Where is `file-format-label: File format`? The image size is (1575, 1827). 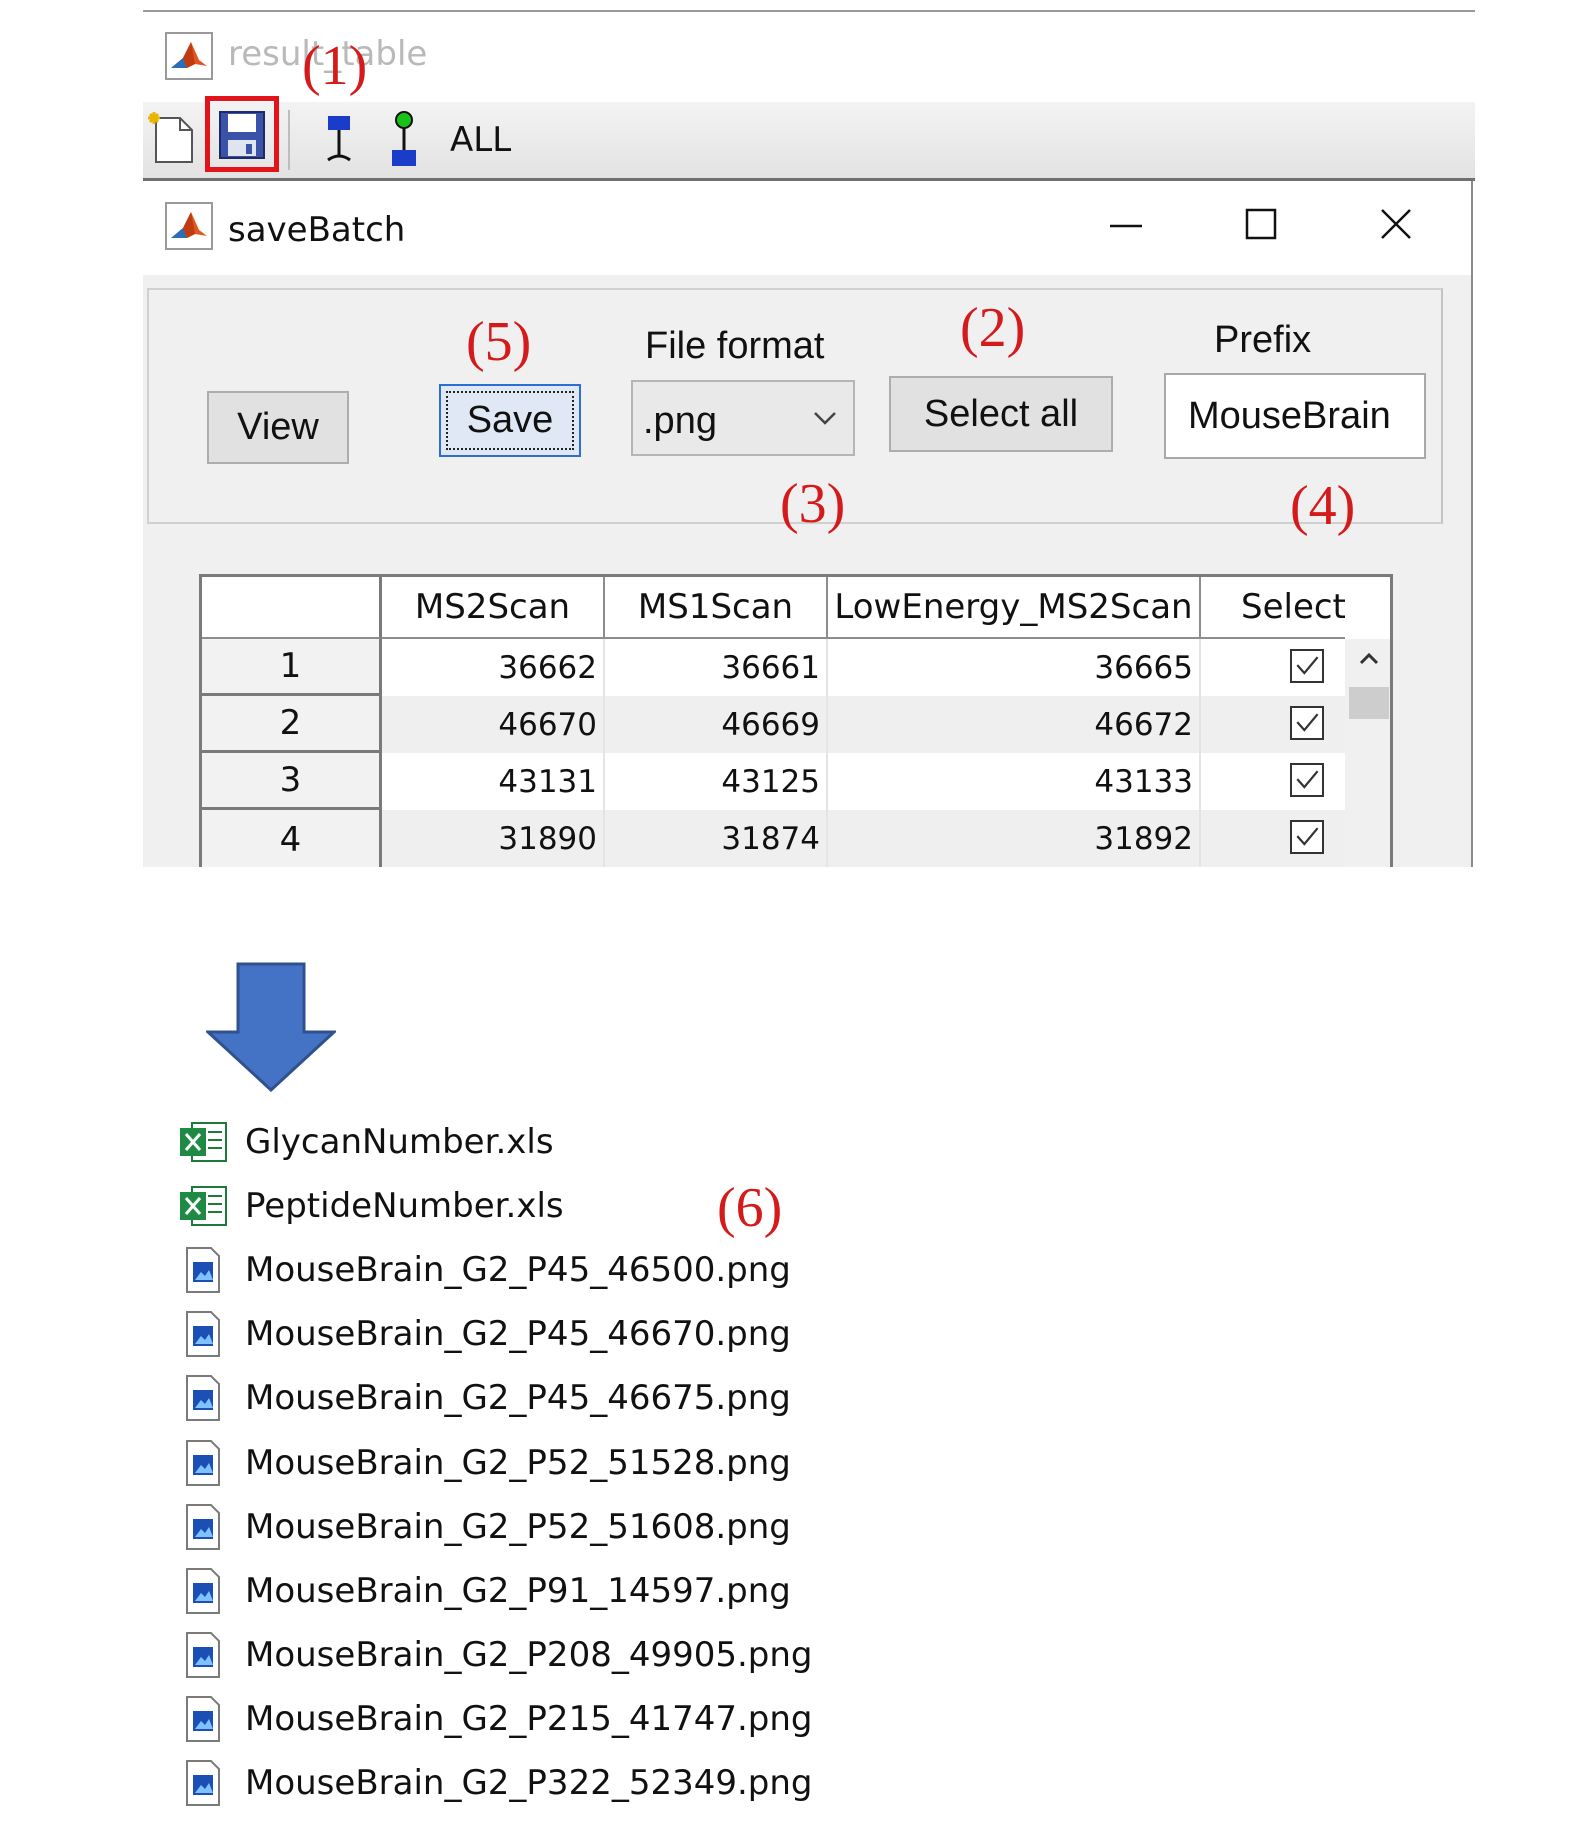
file-format-label: File format is located at coordinates (735, 346).